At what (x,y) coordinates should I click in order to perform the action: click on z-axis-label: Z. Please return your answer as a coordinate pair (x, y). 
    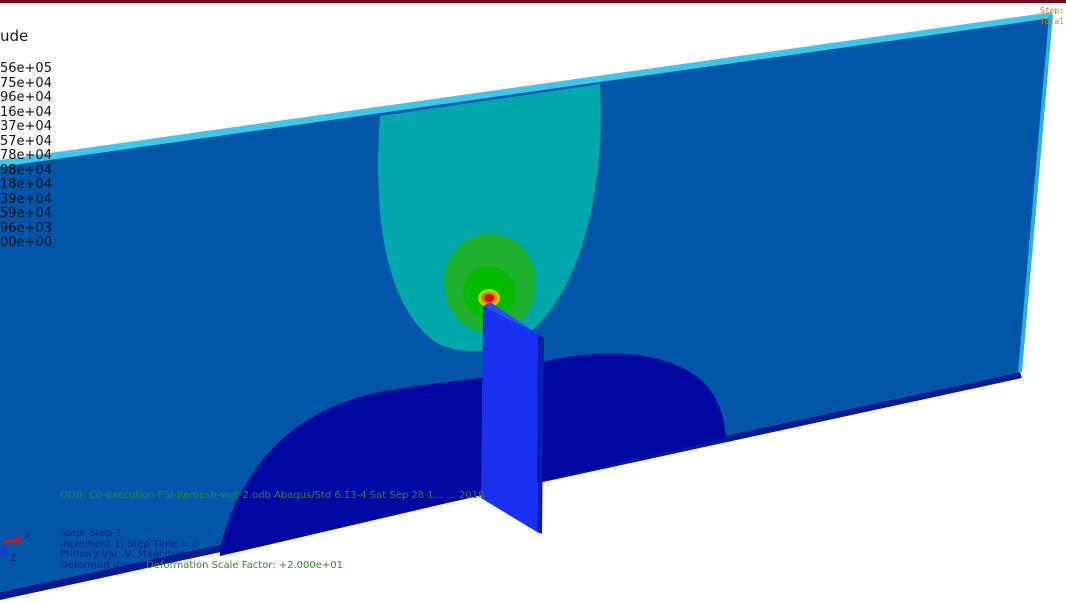
    Looking at the image, I should click on (13, 559).